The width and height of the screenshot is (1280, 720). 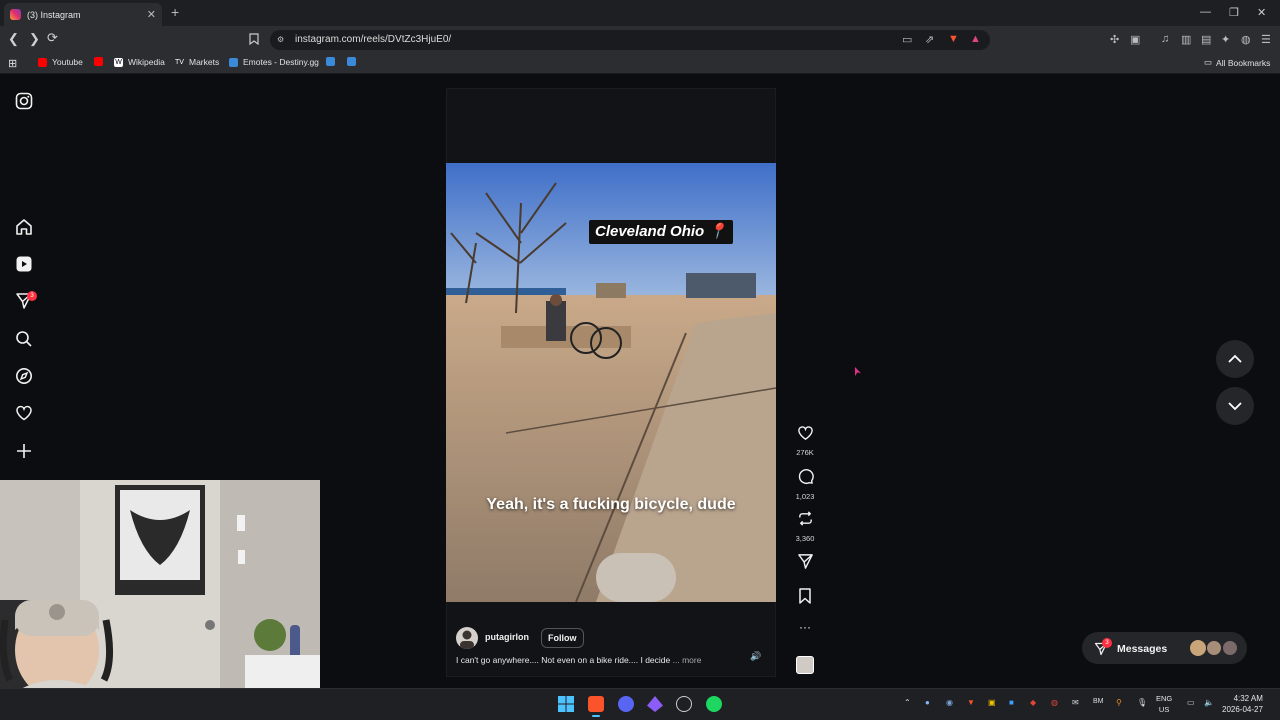 I want to click on share-action, so click(x=805, y=564).